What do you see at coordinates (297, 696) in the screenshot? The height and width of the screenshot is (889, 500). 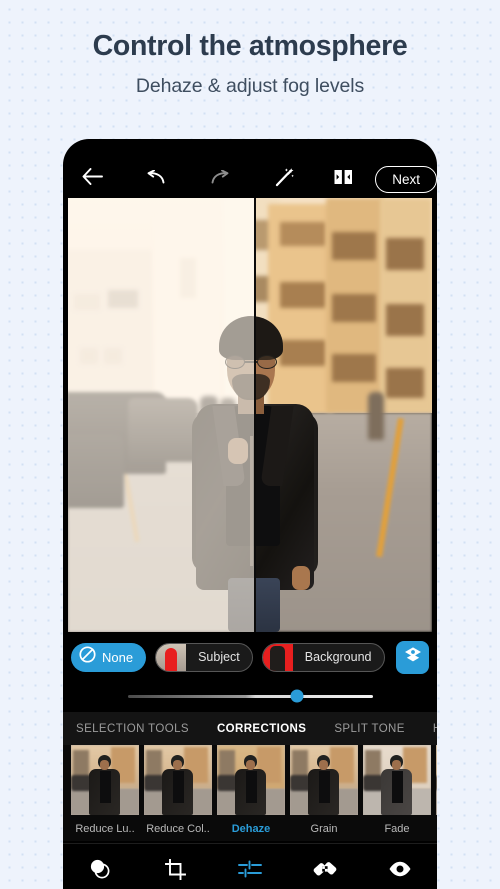 I see `slider-thumb` at bounding box center [297, 696].